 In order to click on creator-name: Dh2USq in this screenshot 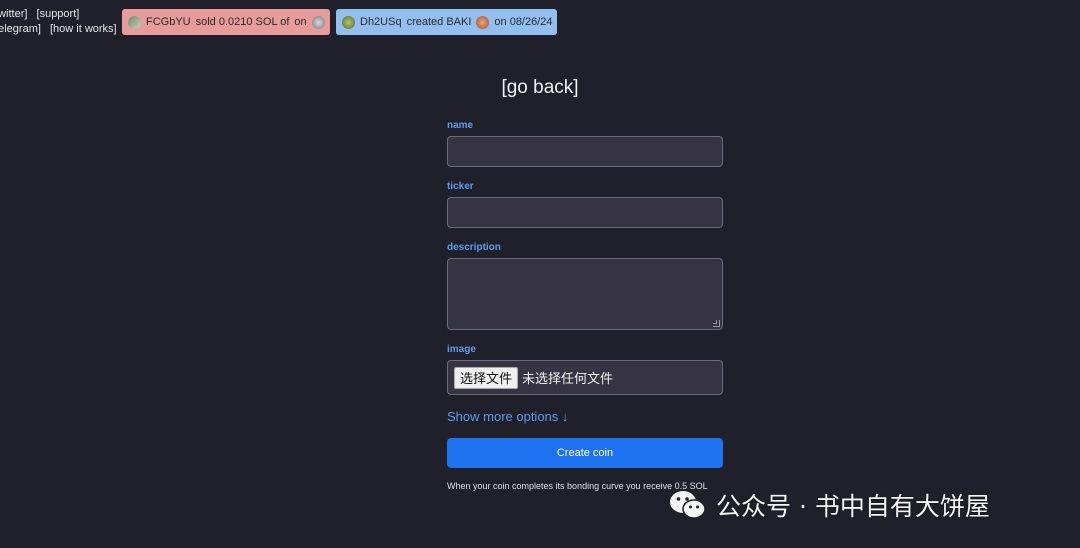, I will do `click(381, 22)`.